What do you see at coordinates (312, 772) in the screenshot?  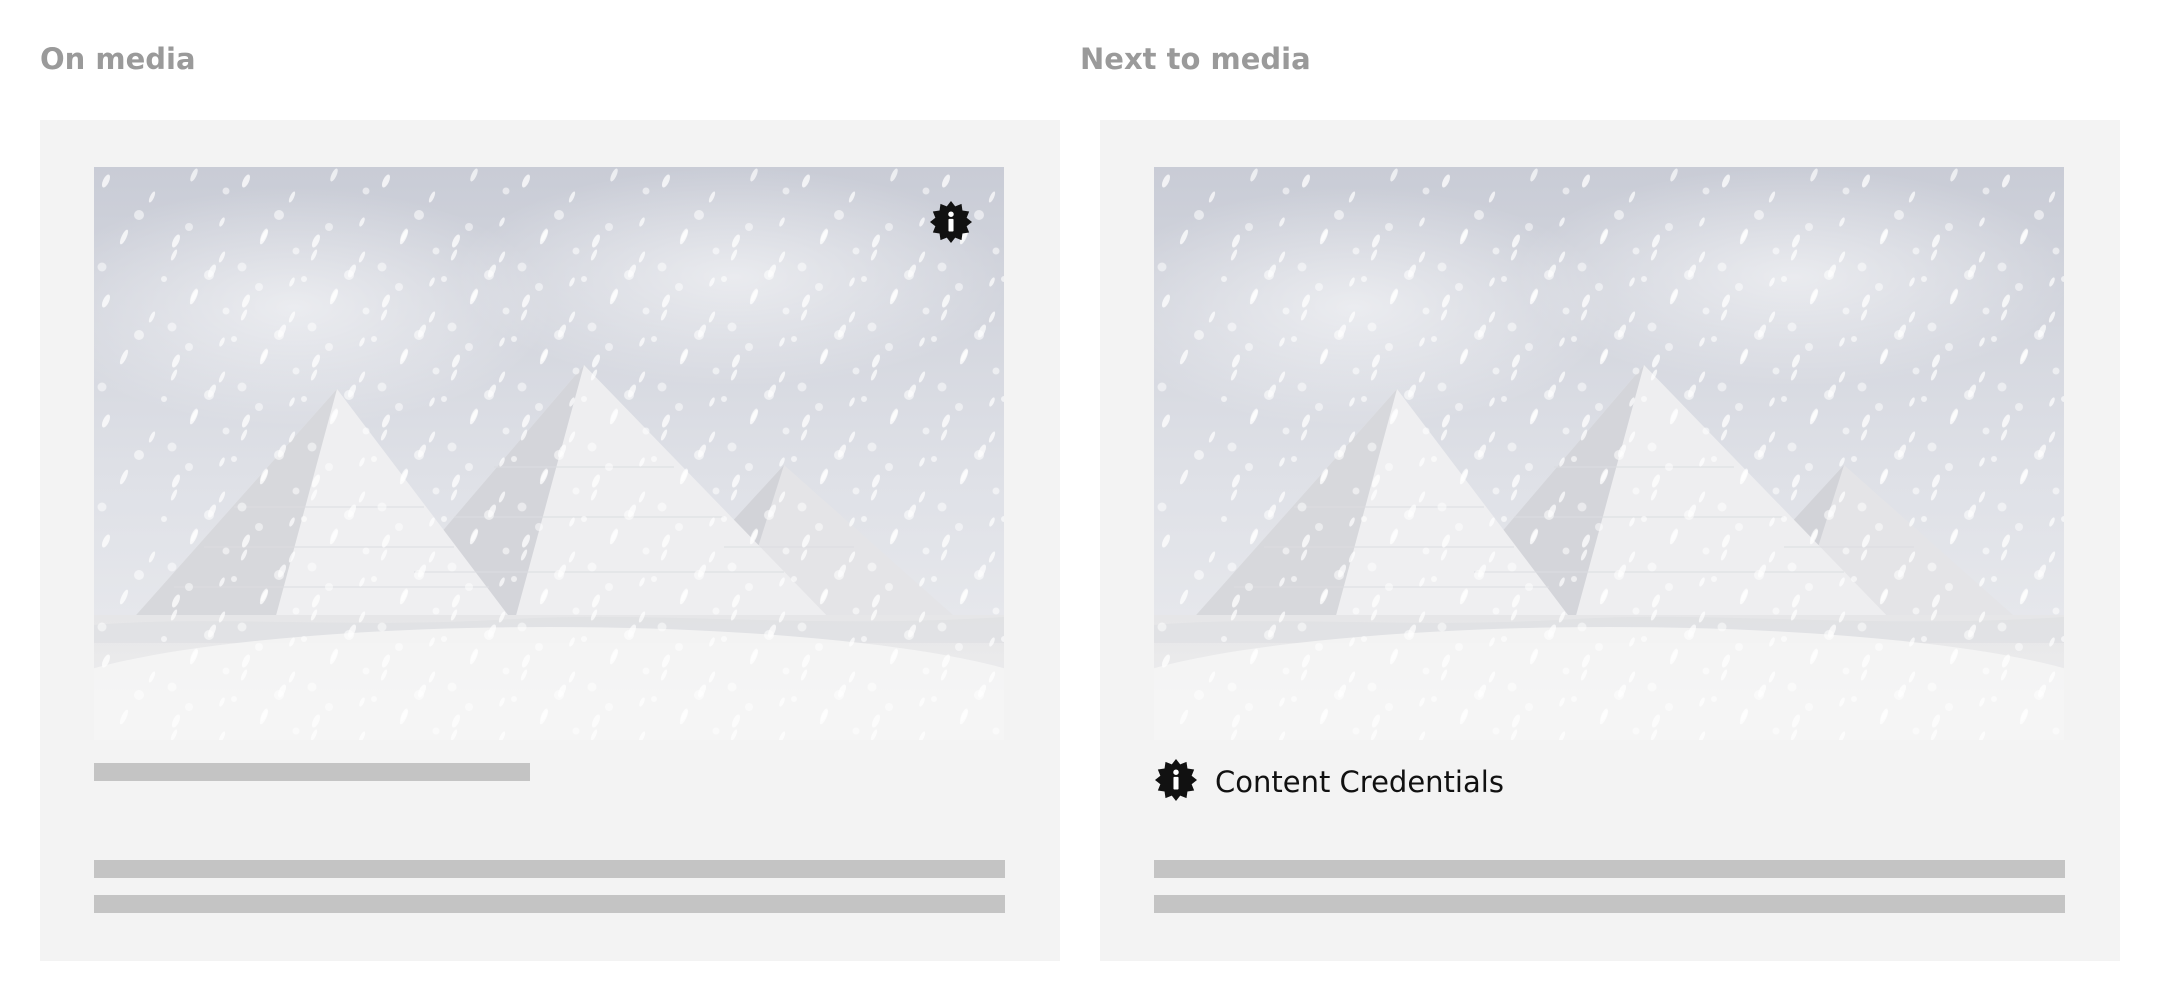 I see `placeholder-title-bar` at bounding box center [312, 772].